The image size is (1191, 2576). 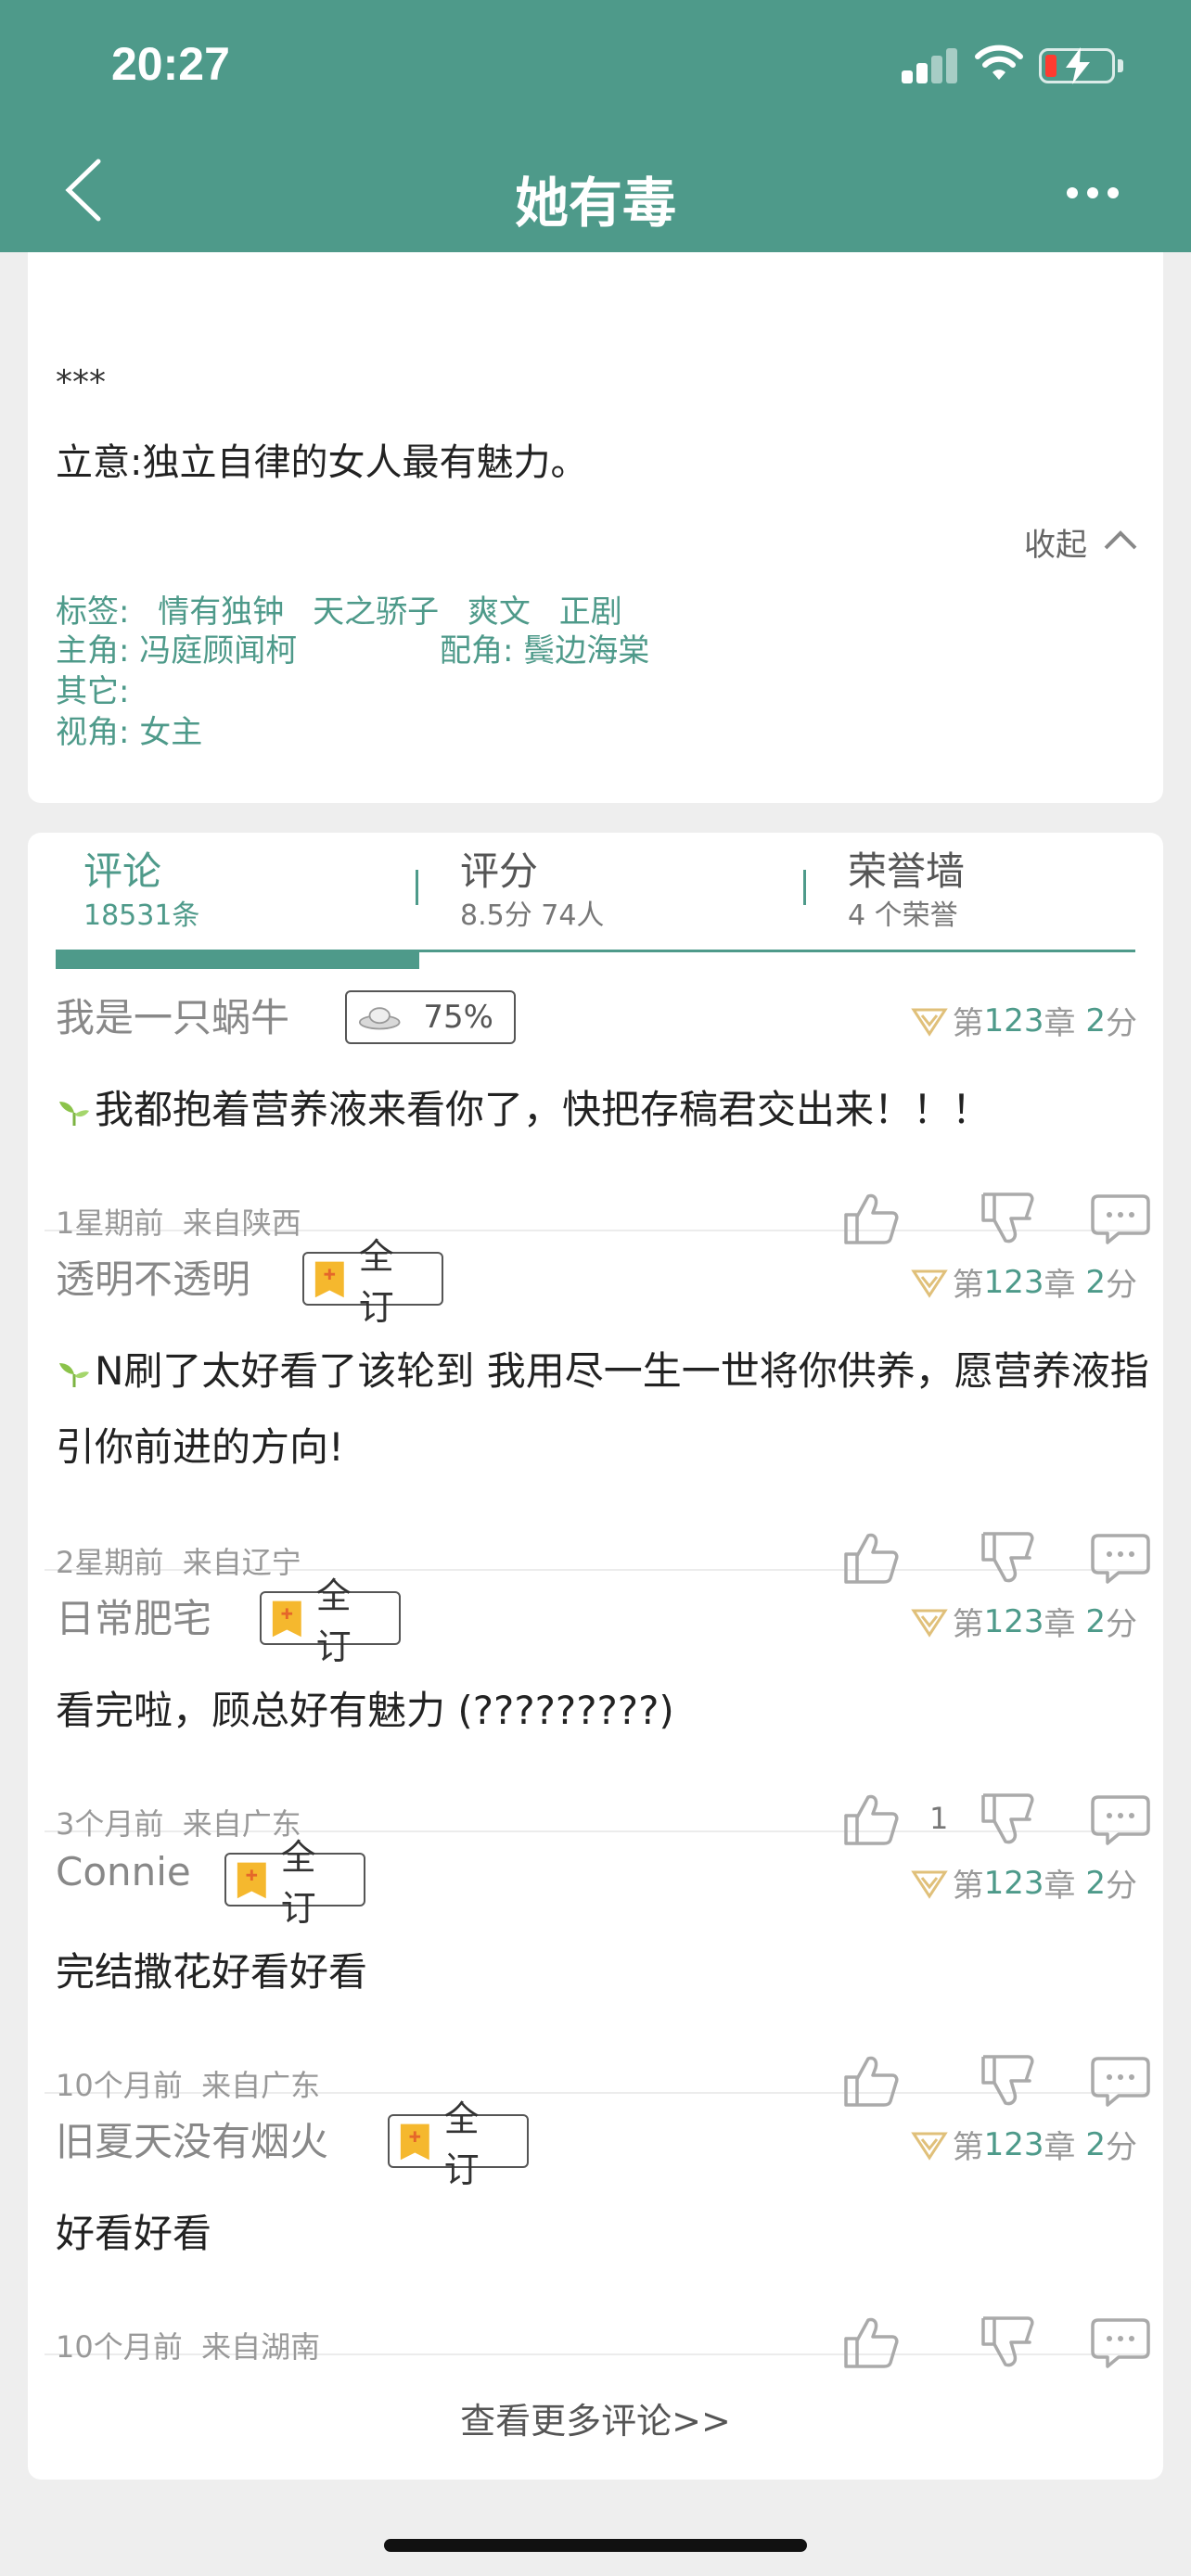 What do you see at coordinates (545, 647) in the screenshot?
I see `support-row: 配角: 鬓边海棠` at bounding box center [545, 647].